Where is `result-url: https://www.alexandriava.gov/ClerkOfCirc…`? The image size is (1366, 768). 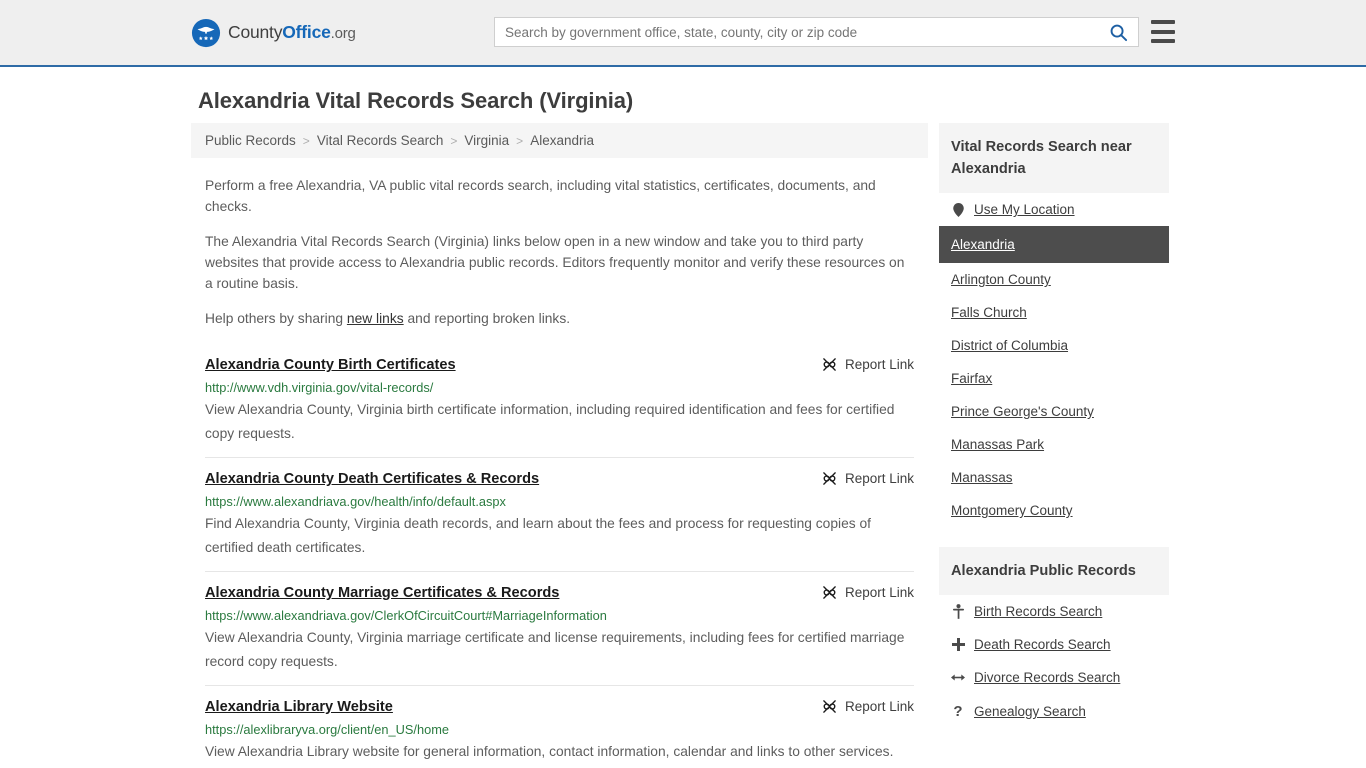
result-url: https://www.alexandriava.gov/ClerkOfCirc… is located at coordinates (559, 615).